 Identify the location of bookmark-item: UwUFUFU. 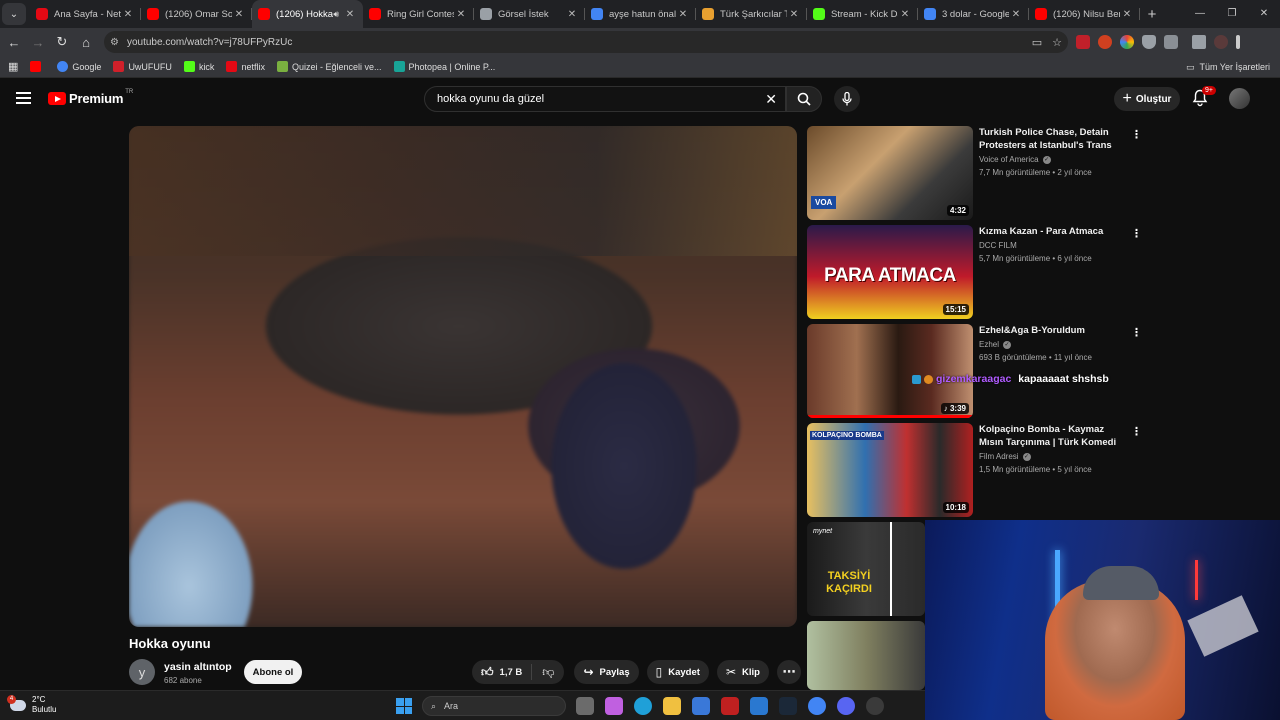
(142, 66).